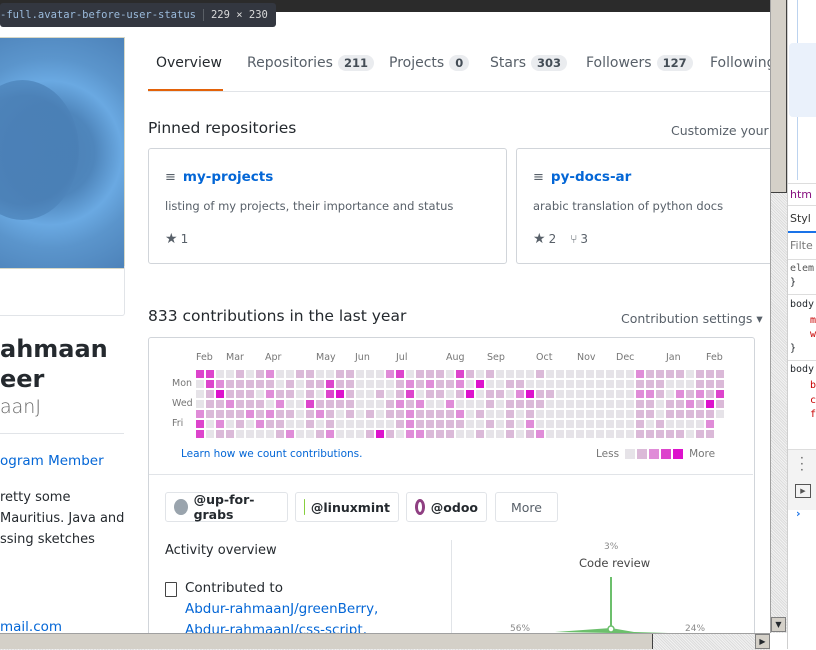 This screenshot has height=650, width=816. What do you see at coordinates (591, 177) in the screenshot?
I see `repo-name-link: py-docs-ar` at bounding box center [591, 177].